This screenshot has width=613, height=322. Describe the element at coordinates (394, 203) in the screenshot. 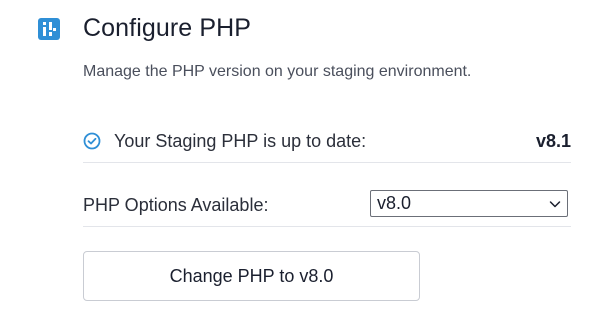

I see `php-version-selected-value: v8.0` at that location.